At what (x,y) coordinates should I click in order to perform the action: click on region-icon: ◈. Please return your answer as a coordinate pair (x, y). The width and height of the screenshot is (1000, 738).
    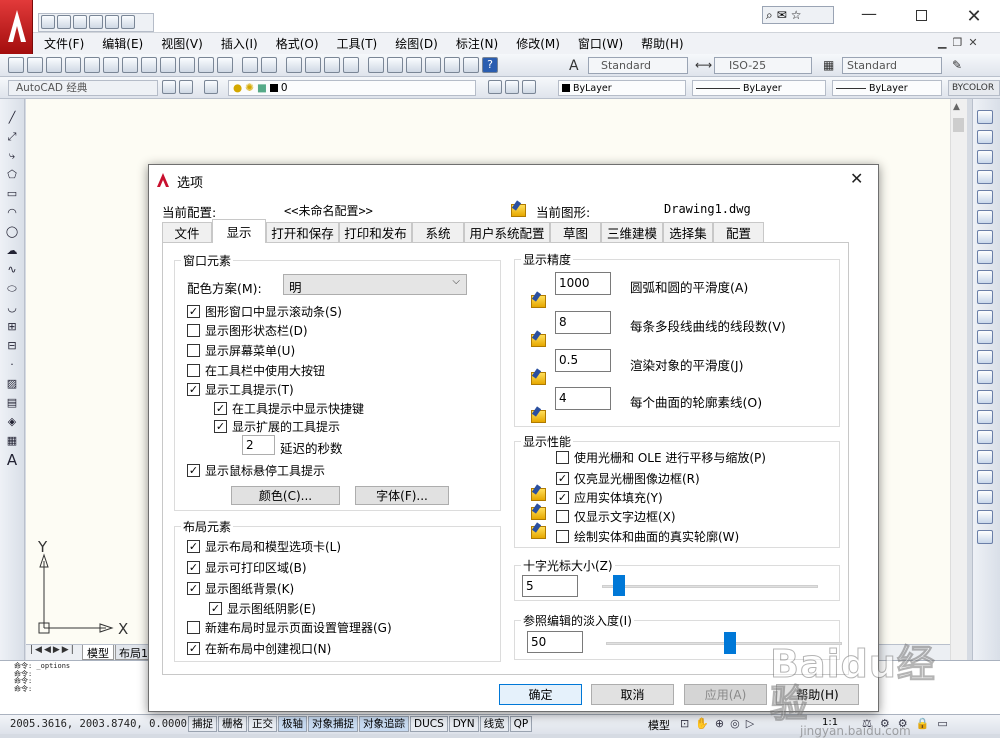
    Looking at the image, I should click on (12, 422).